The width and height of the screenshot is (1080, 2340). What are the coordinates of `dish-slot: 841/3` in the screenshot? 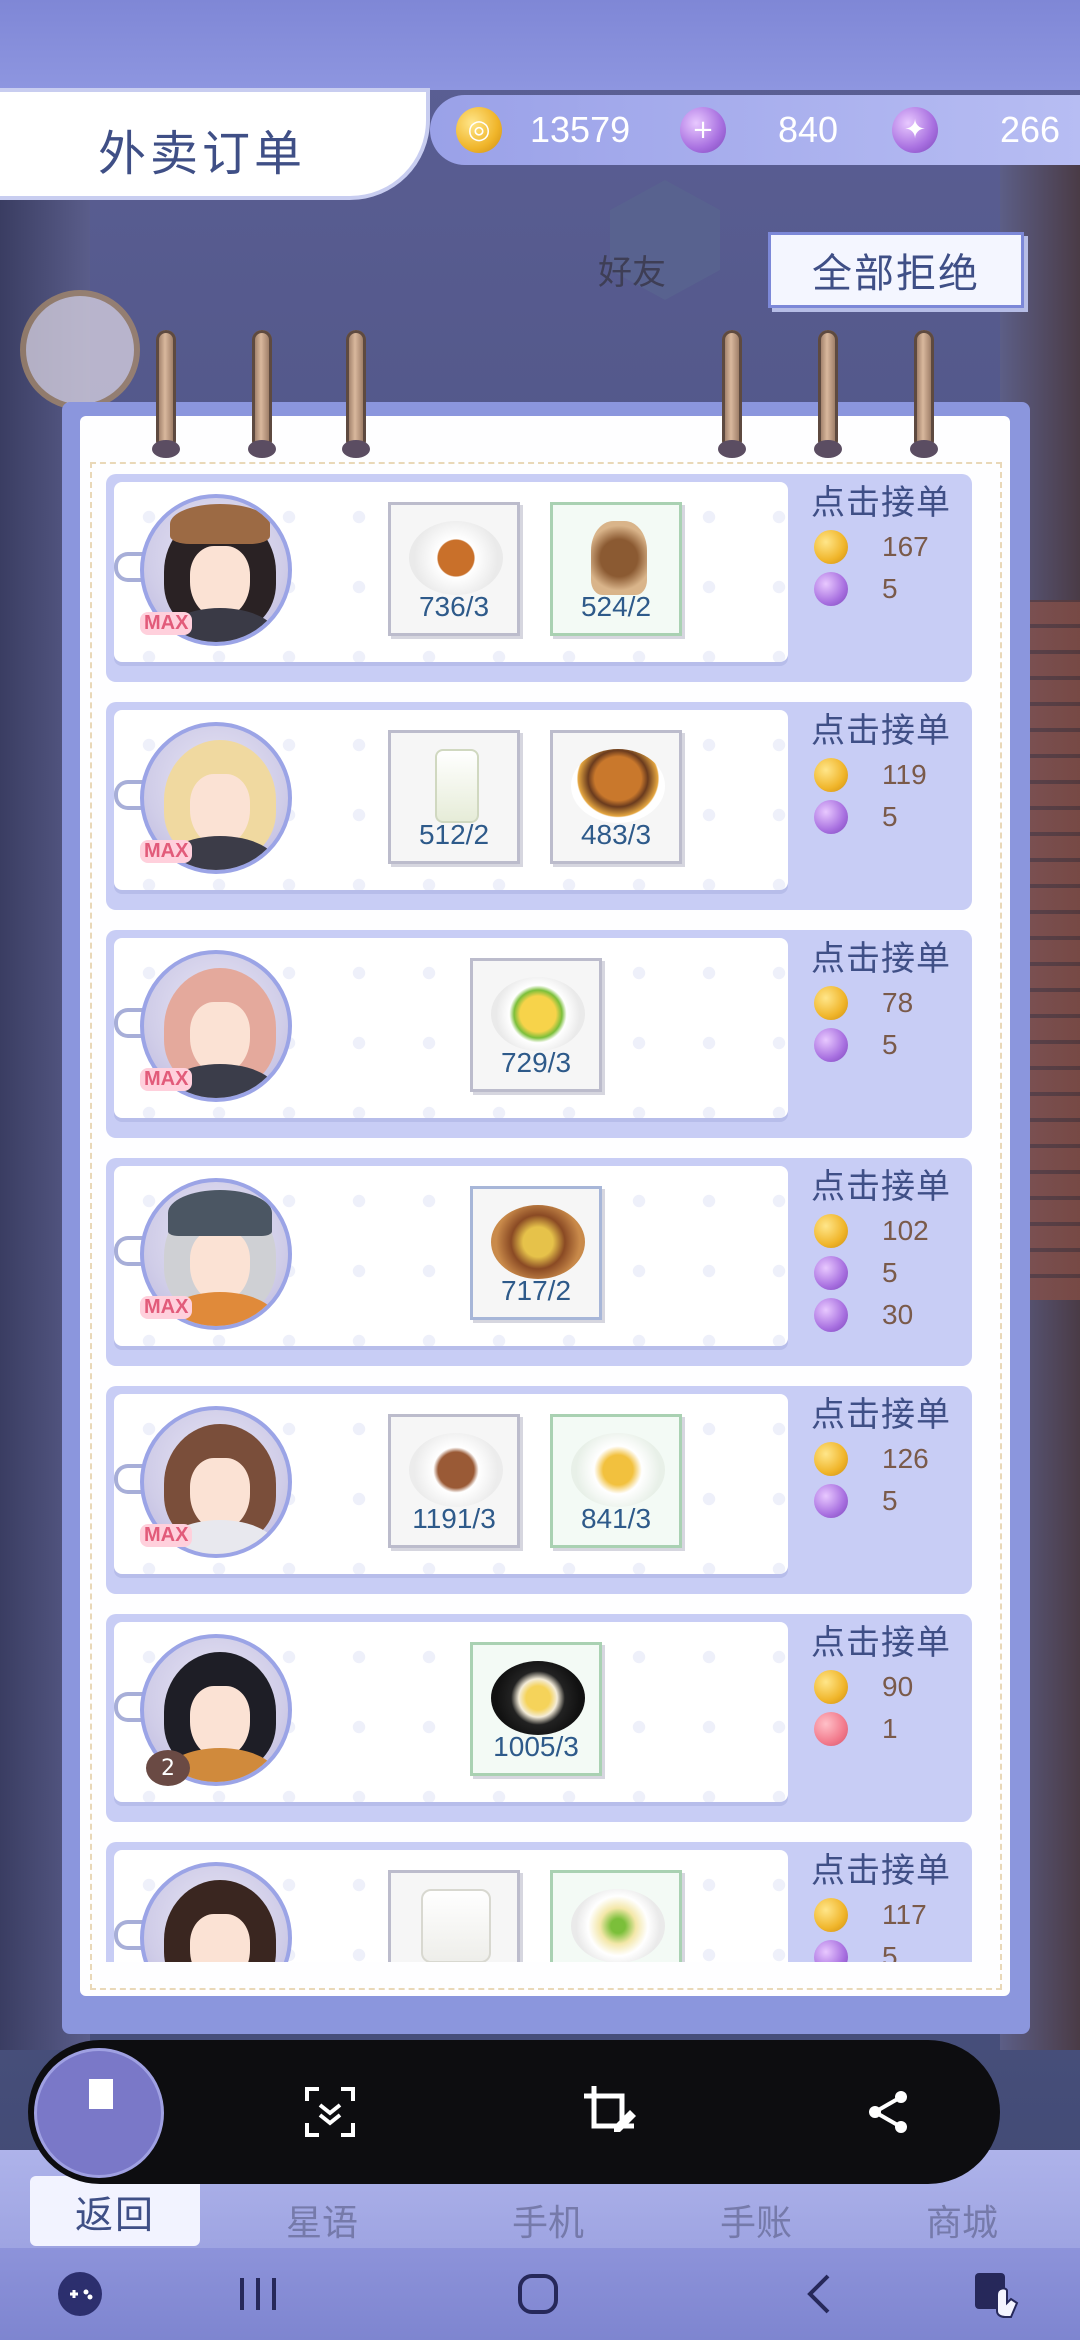 It's located at (616, 1481).